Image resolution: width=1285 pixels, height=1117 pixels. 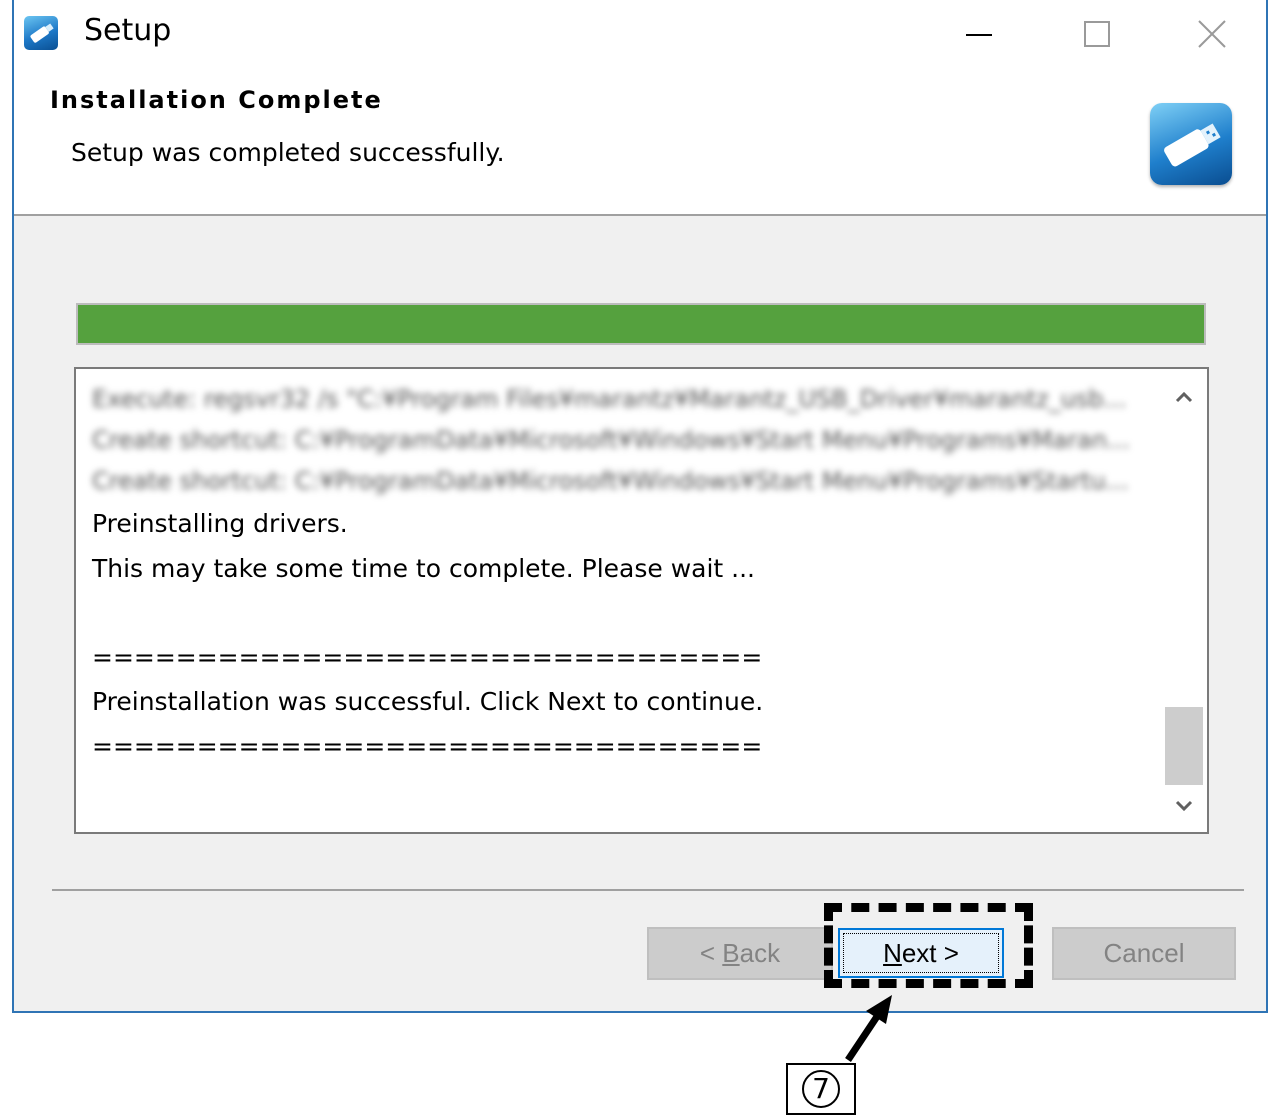 I want to click on title-bar: Setup, so click(x=640, y=34).